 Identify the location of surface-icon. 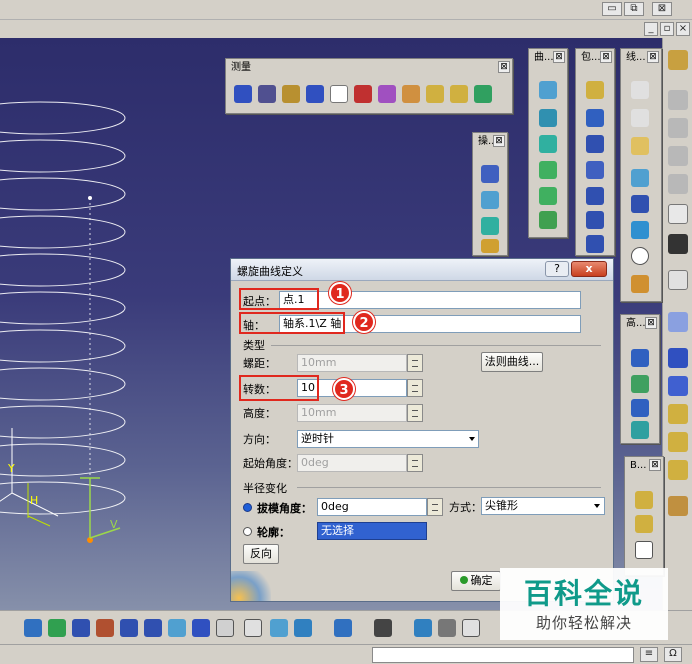
(595, 220).